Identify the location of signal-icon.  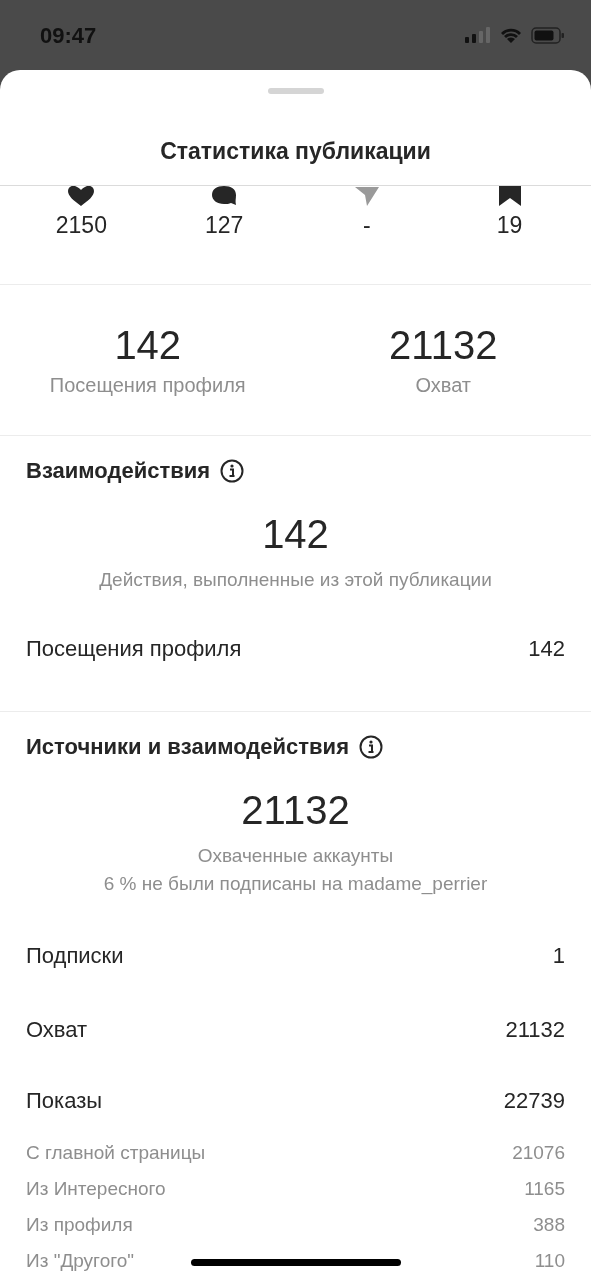
(478, 35).